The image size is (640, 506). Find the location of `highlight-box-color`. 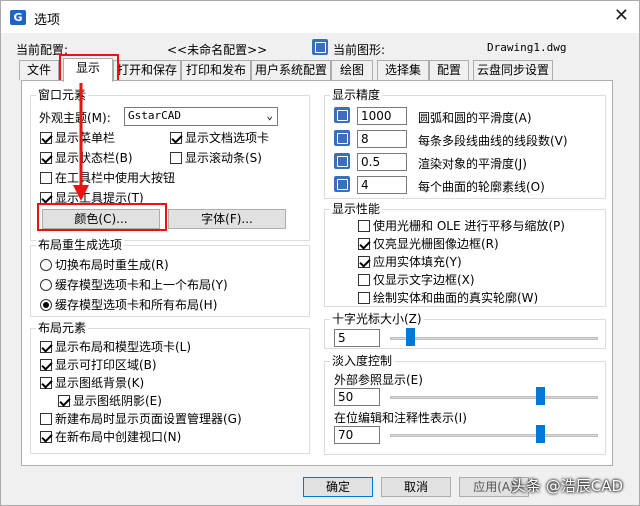

highlight-box-color is located at coordinates (102, 217).